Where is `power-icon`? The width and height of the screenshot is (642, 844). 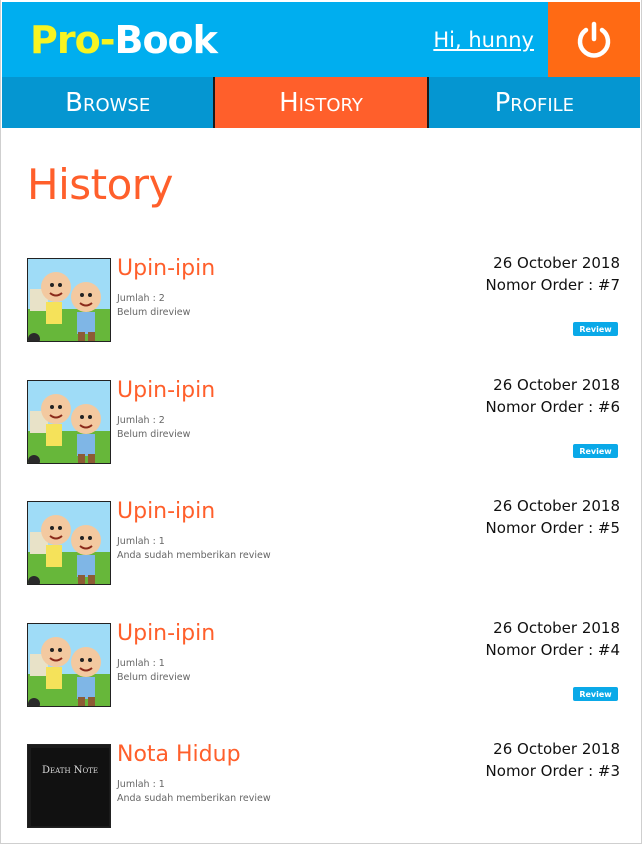
power-icon is located at coordinates (594, 39).